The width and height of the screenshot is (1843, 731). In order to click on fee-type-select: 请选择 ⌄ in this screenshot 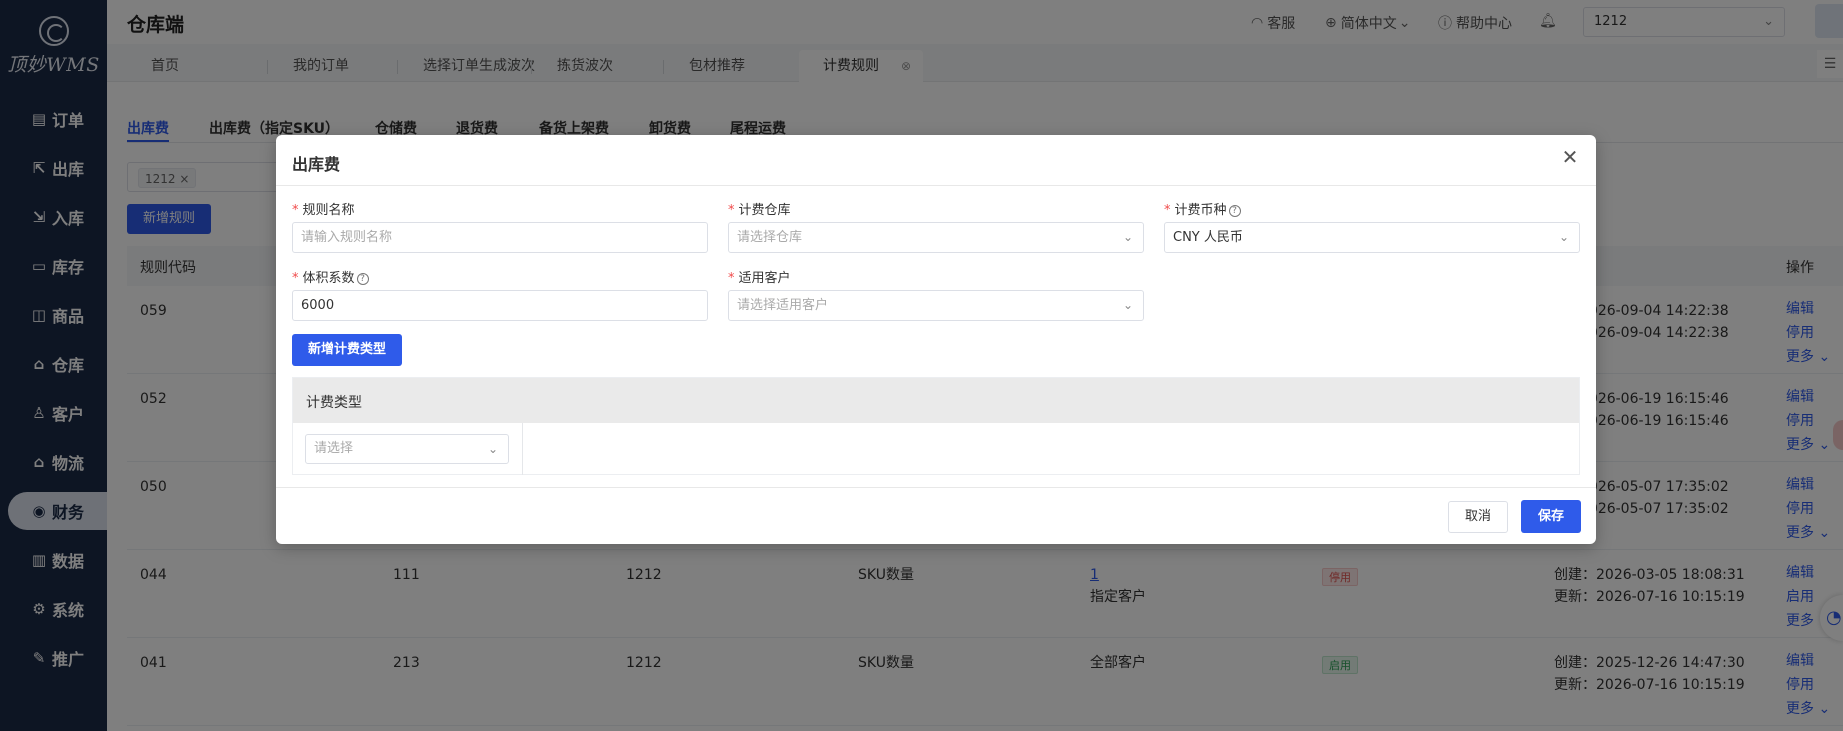, I will do `click(407, 449)`.